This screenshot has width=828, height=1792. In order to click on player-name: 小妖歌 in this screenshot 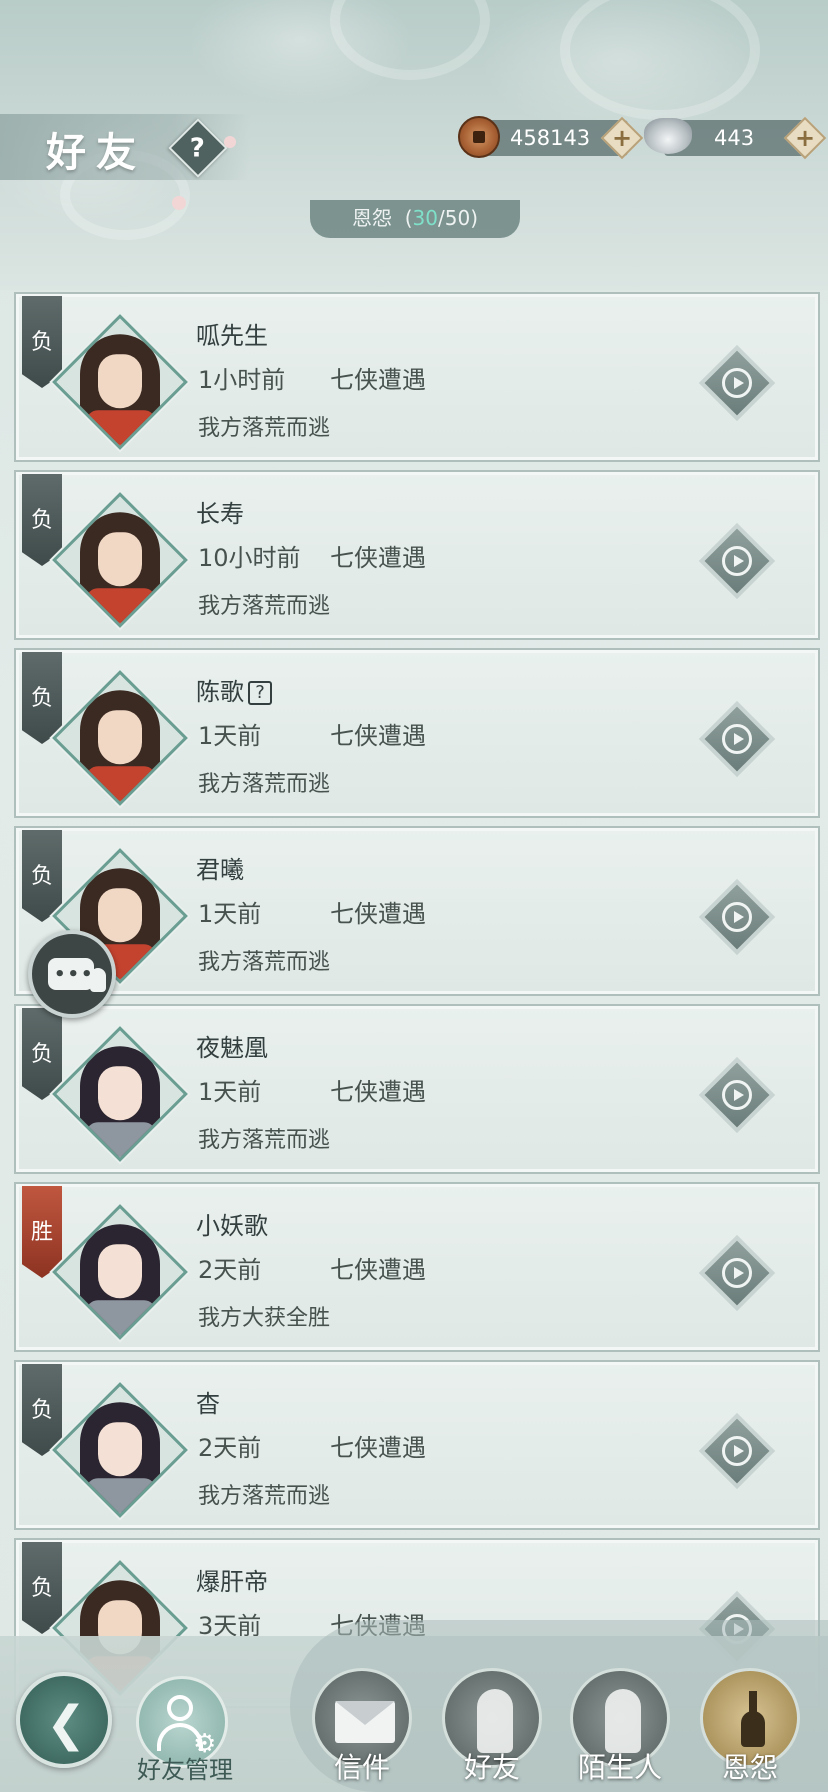, I will do `click(232, 1226)`.